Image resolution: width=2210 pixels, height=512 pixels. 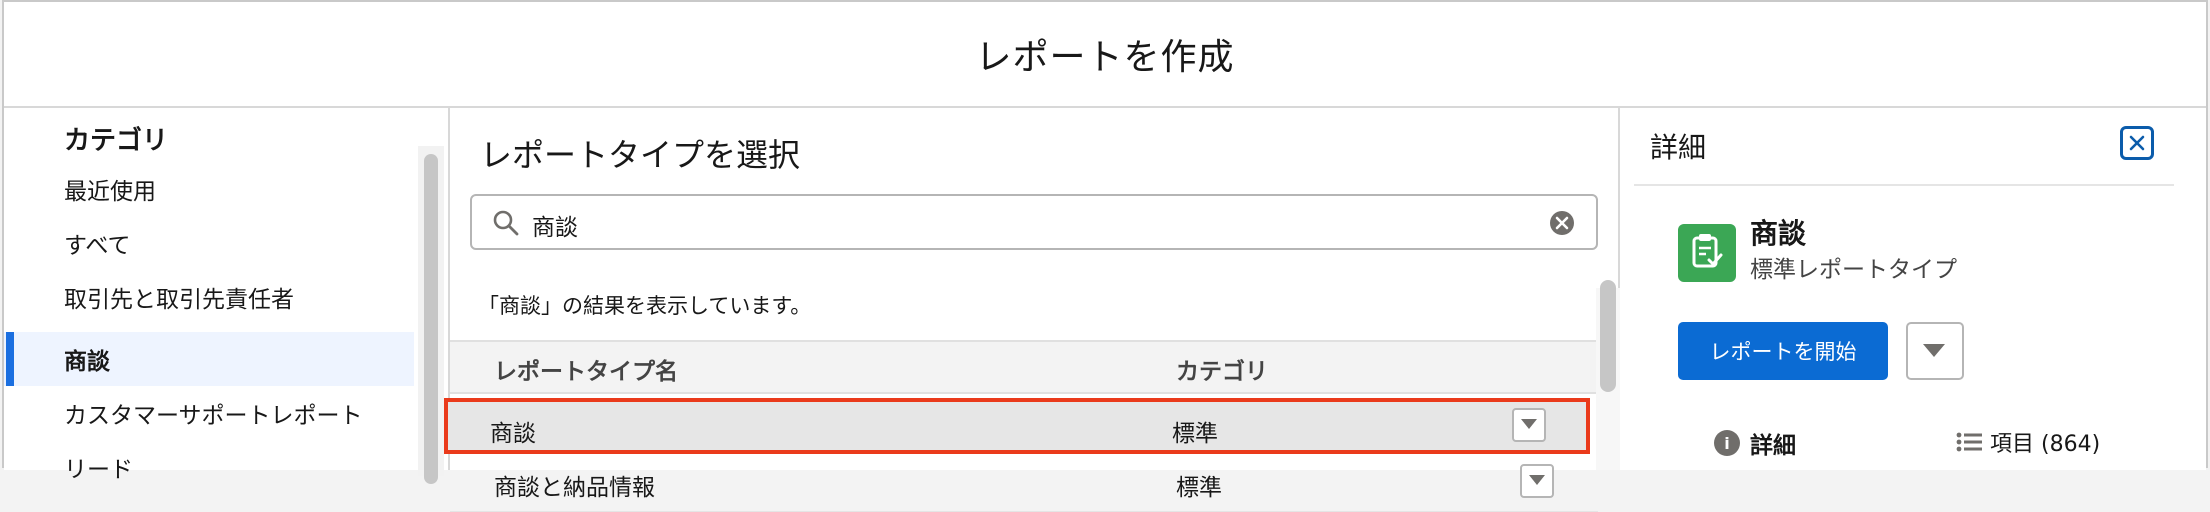 What do you see at coordinates (209, 189) in the screenshot?
I see `category-item-recent: 最近使用` at bounding box center [209, 189].